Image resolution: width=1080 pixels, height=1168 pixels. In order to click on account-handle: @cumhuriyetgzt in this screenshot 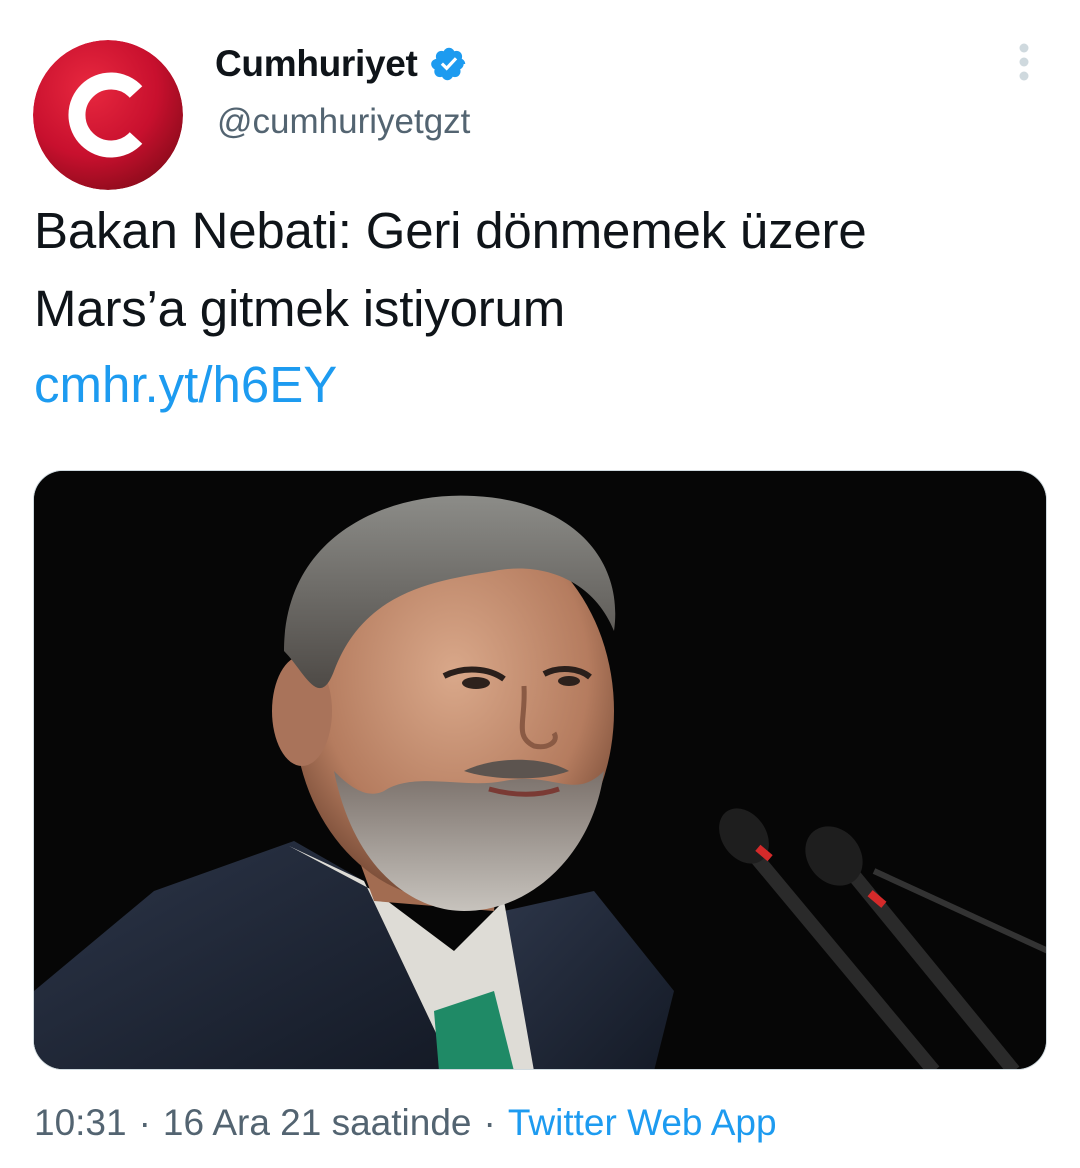, I will do `click(343, 122)`.